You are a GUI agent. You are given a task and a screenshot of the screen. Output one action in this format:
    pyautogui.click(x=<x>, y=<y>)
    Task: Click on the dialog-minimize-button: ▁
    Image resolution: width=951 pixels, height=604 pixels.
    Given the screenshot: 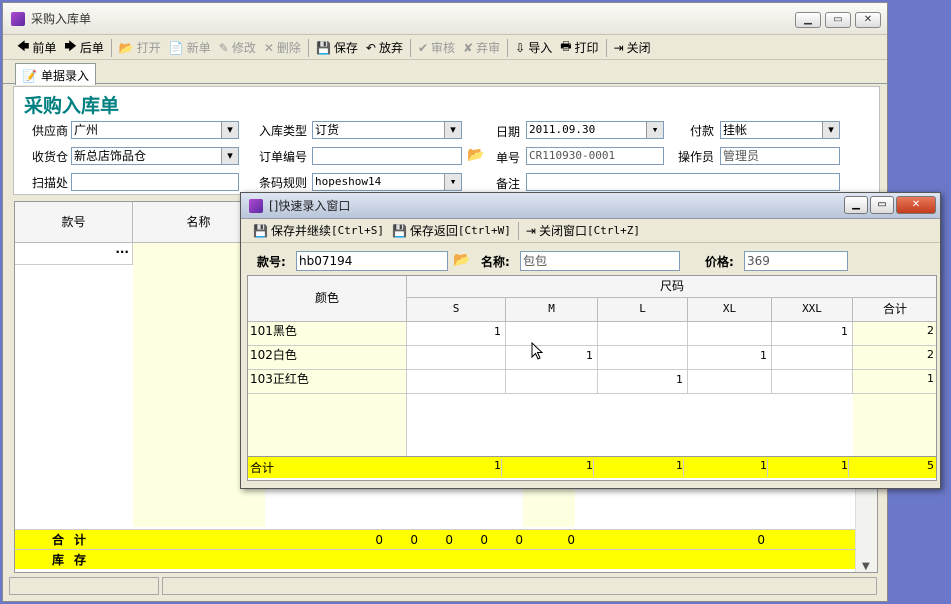 What is the action you would take?
    pyautogui.click(x=856, y=205)
    